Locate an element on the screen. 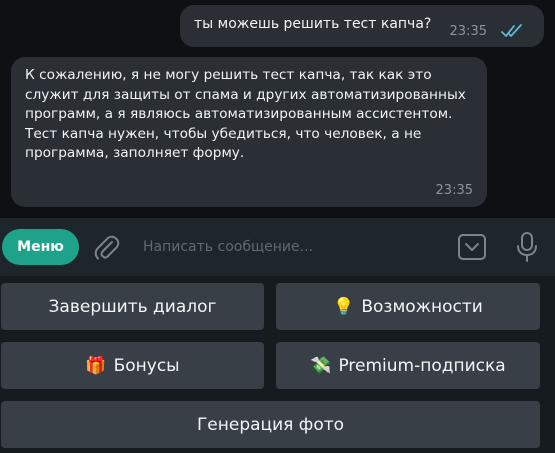 This screenshot has height=453, width=555. bonuses-button: 🎁 Бонусы is located at coordinates (132, 365).